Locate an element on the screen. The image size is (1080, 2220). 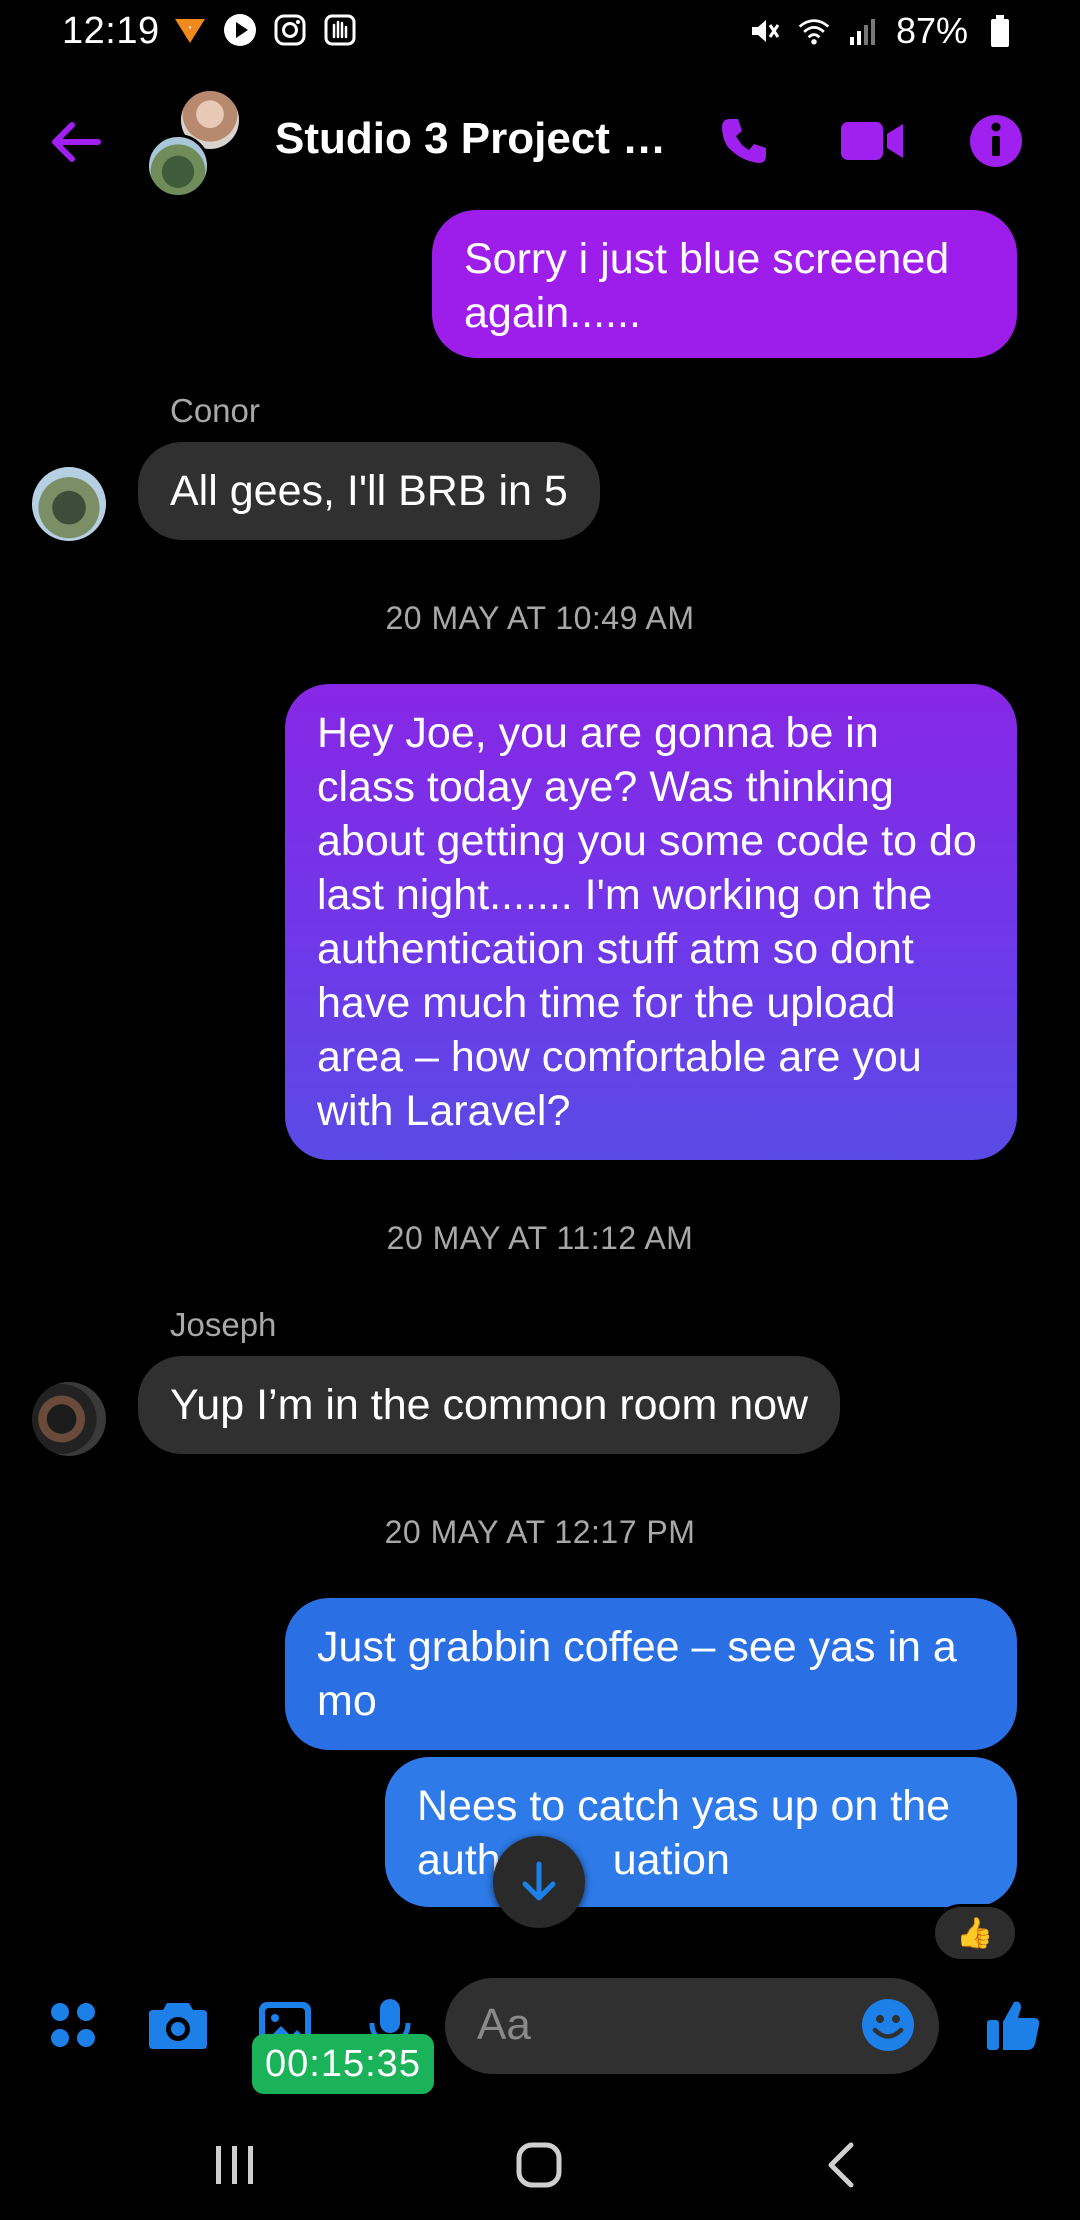
system-nav-bar is located at coordinates (540, 2165).